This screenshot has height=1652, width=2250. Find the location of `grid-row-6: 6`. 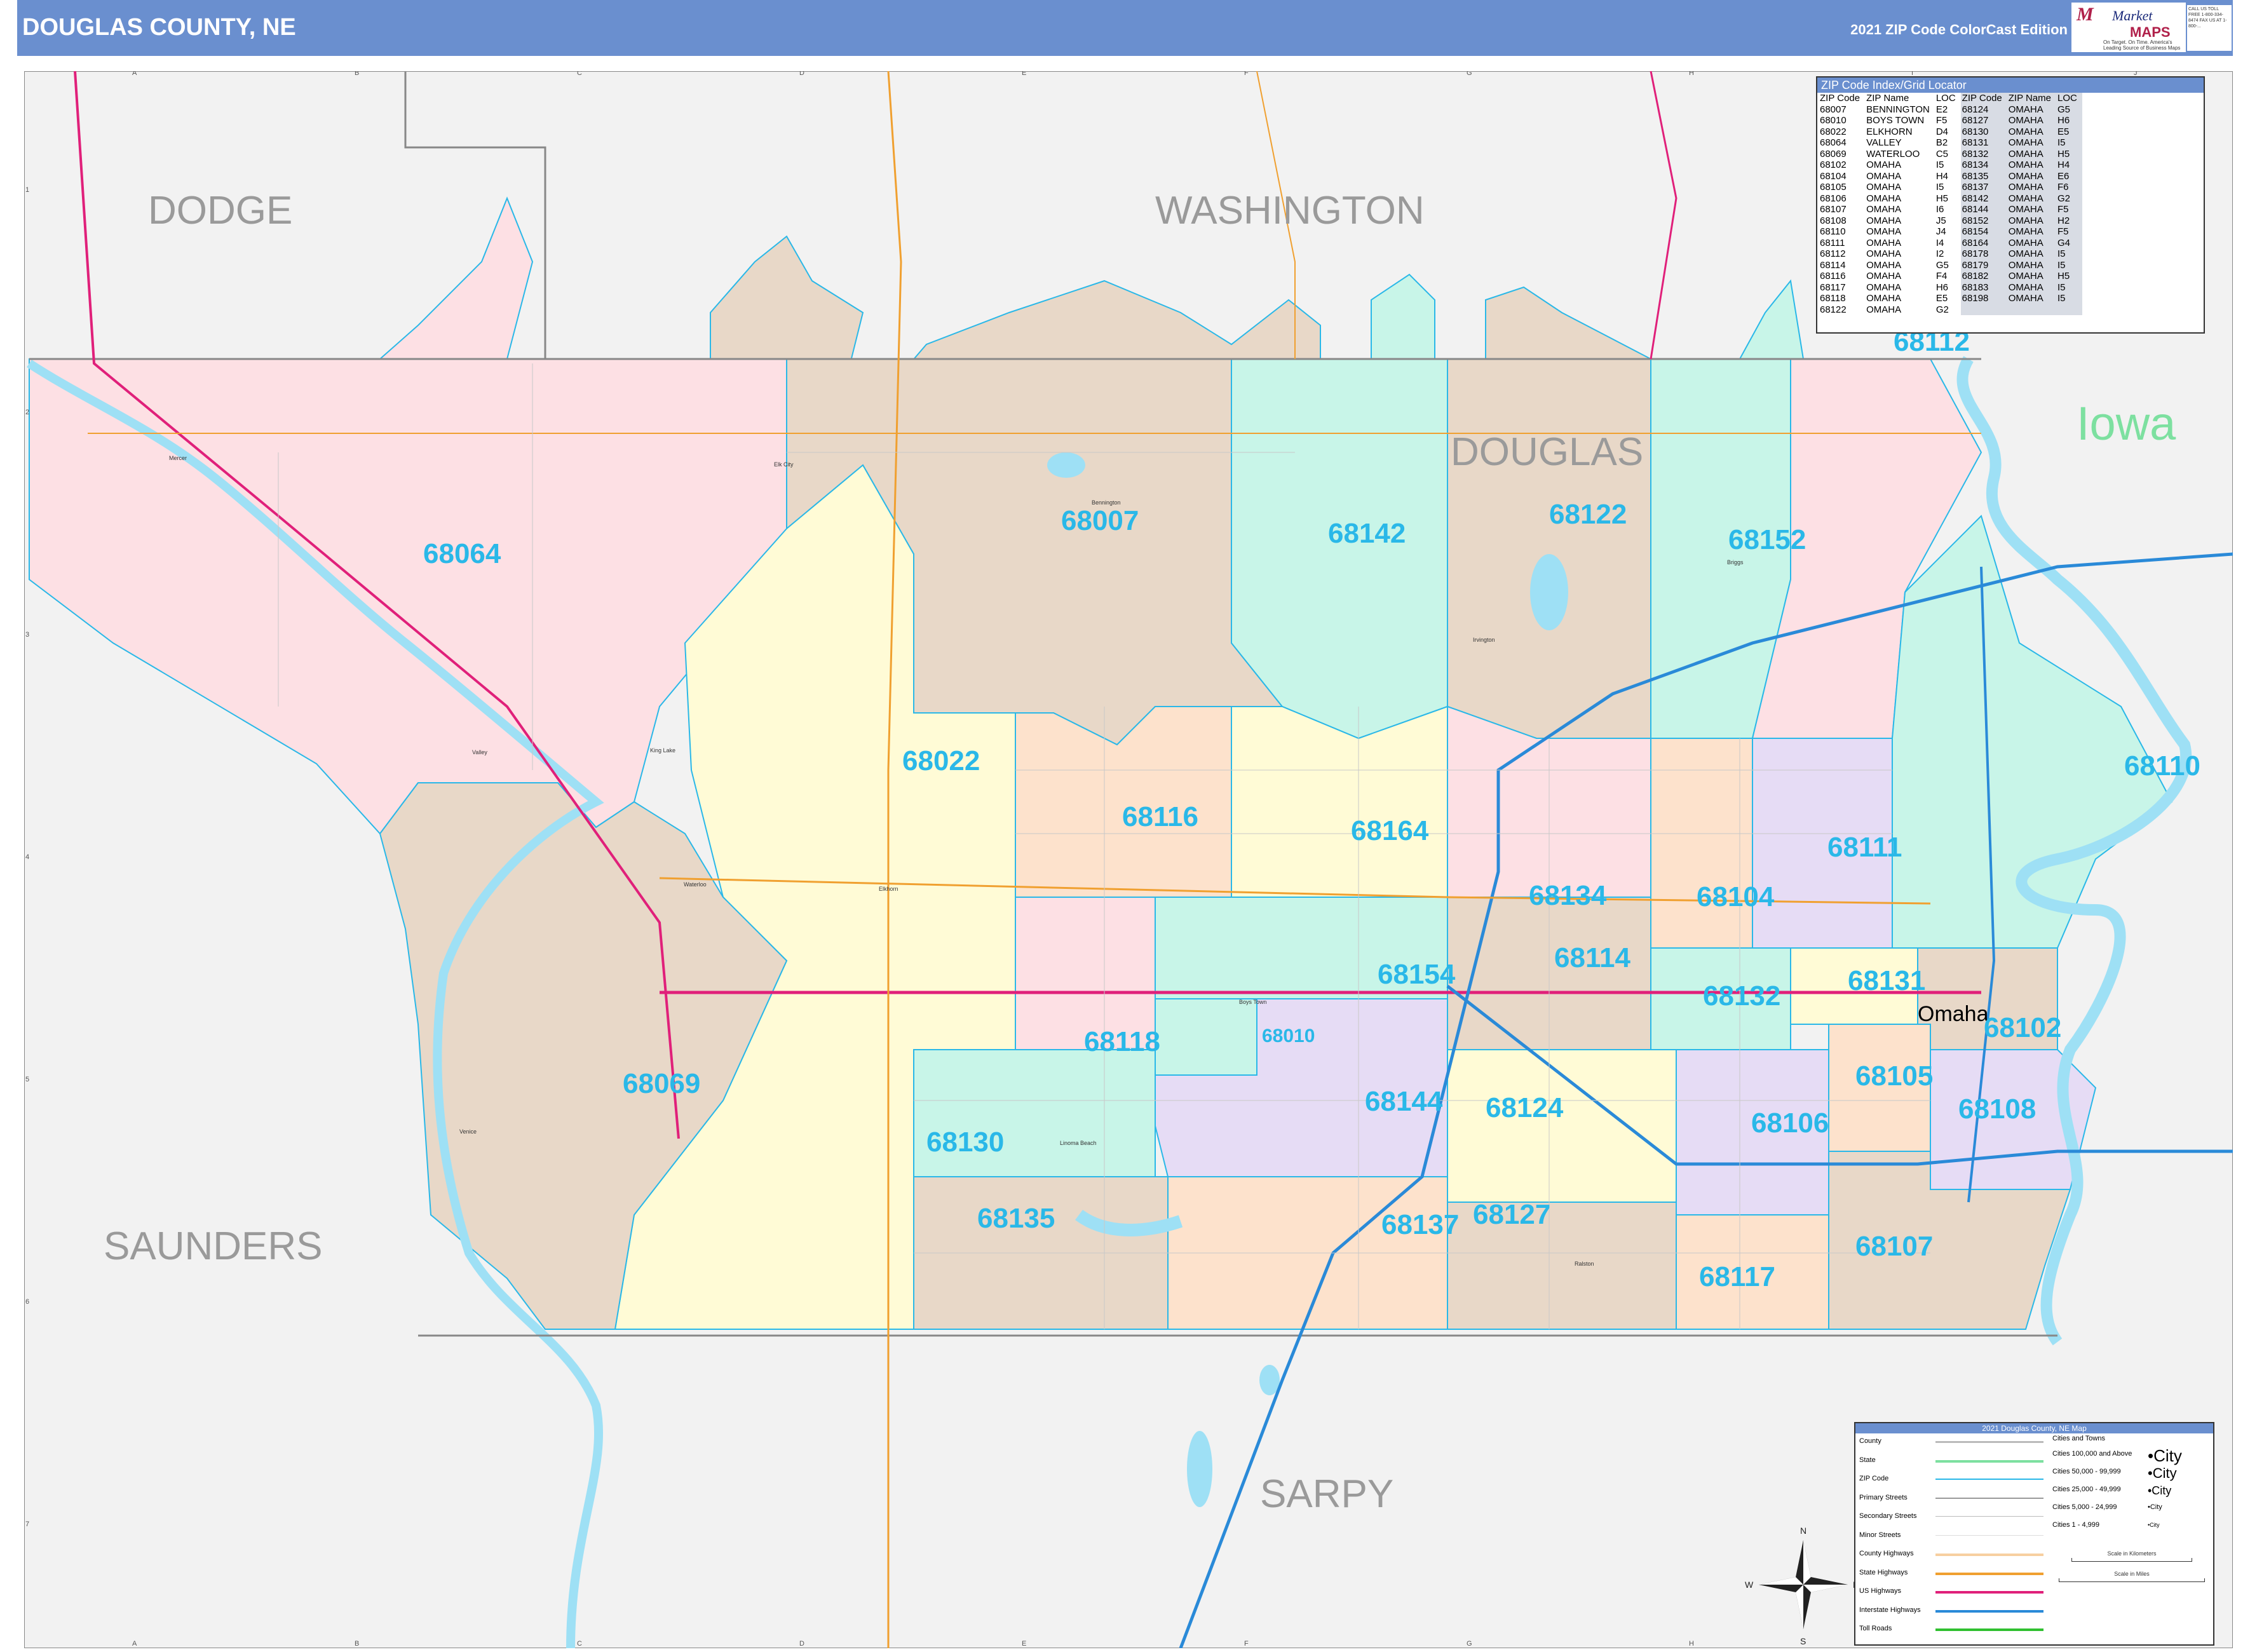

grid-row-6: 6 is located at coordinates (27, 1302).